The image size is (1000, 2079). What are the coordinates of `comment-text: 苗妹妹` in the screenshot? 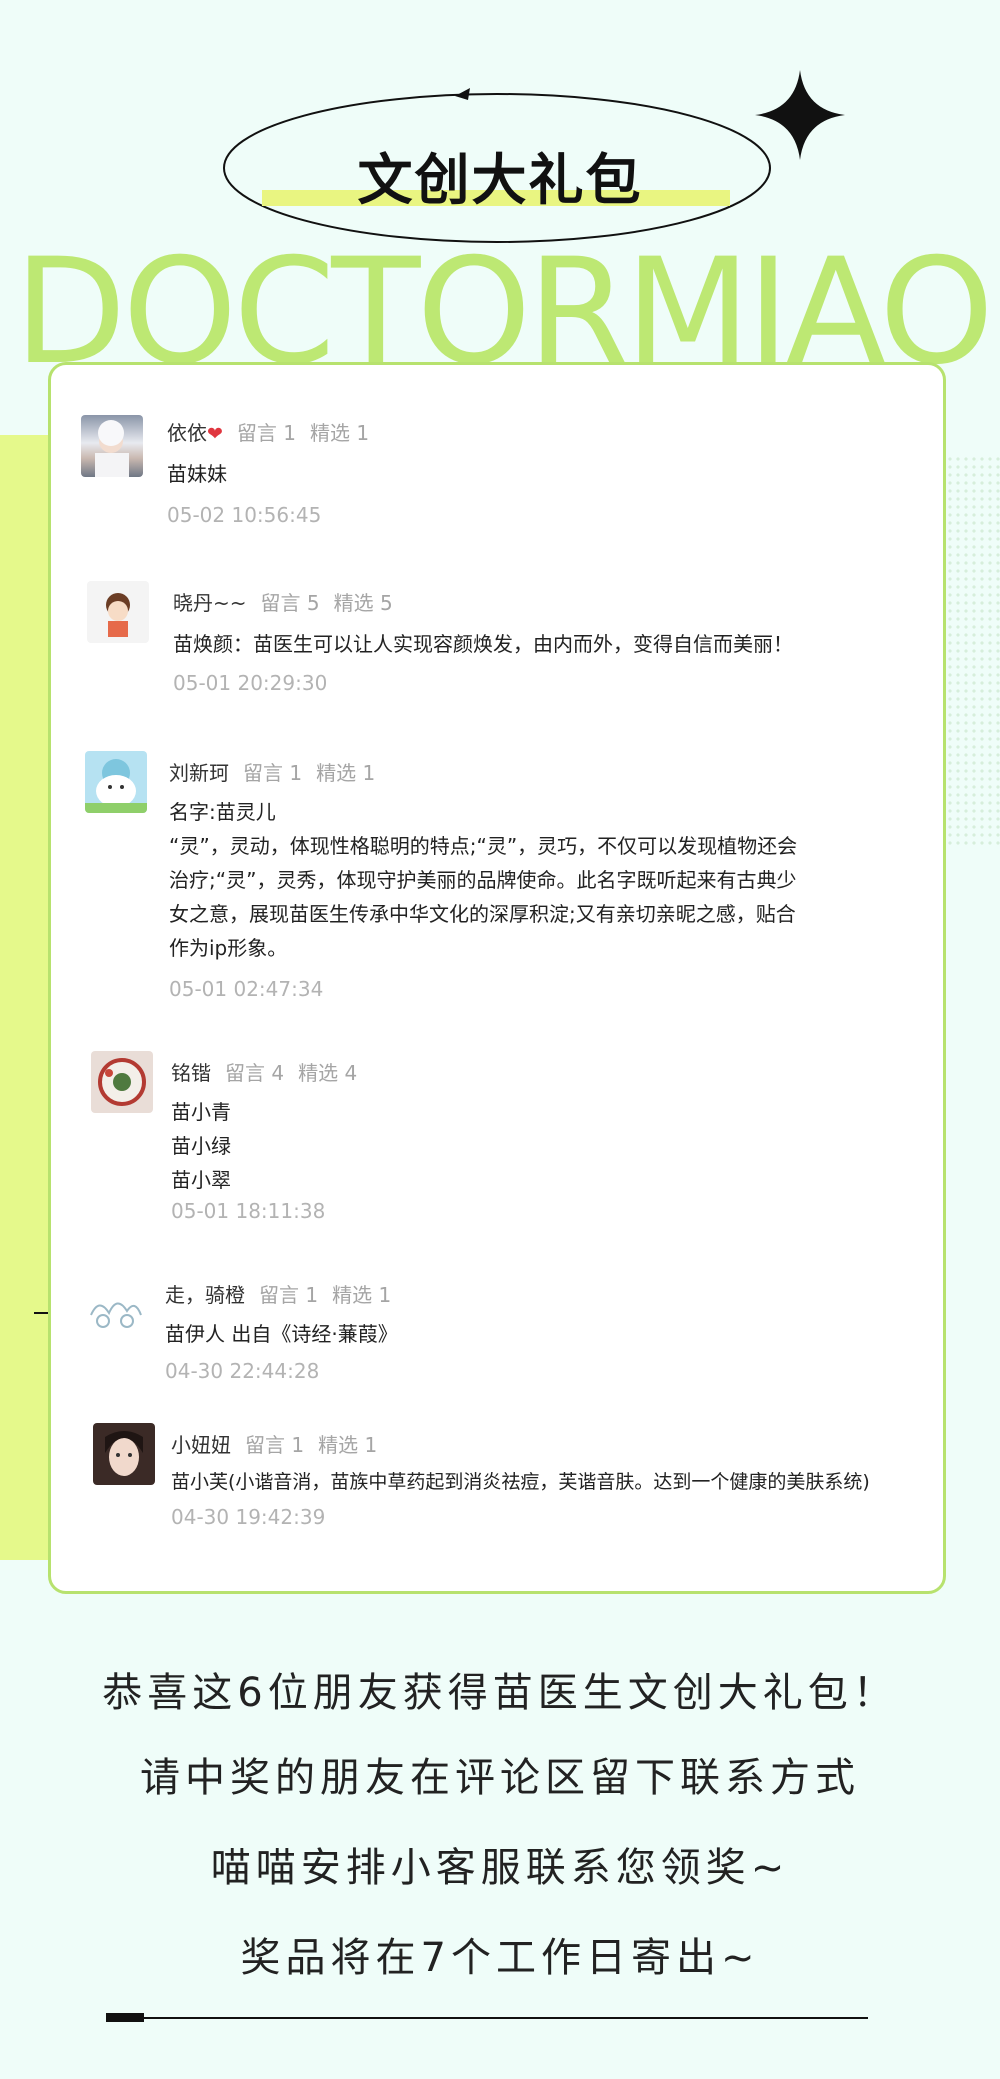 It's located at (197, 474).